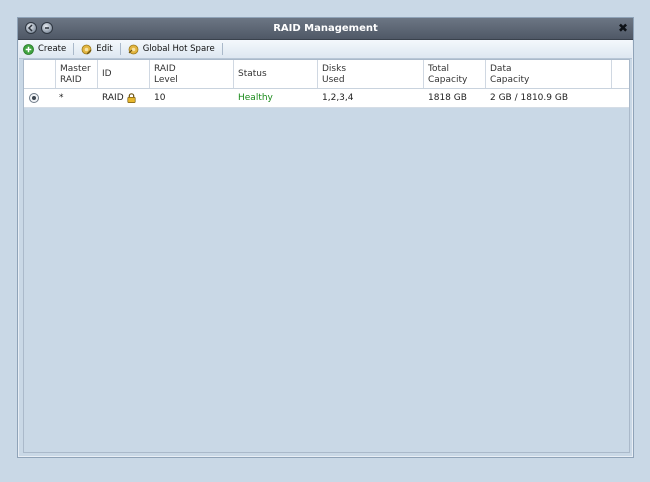 Image resolution: width=650 pixels, height=482 pixels. Describe the element at coordinates (124, 74) in the screenshot. I see `column-id: ID` at that location.